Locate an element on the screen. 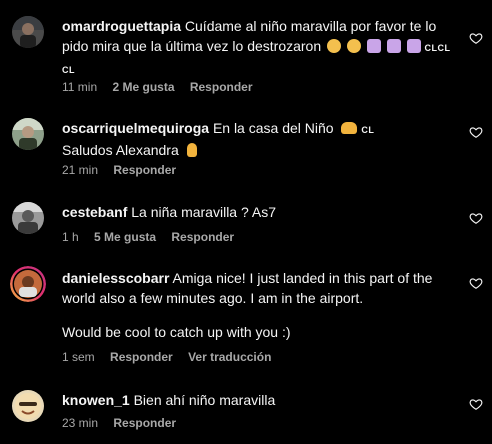  comment-username: knowen_1 is located at coordinates (96, 400).